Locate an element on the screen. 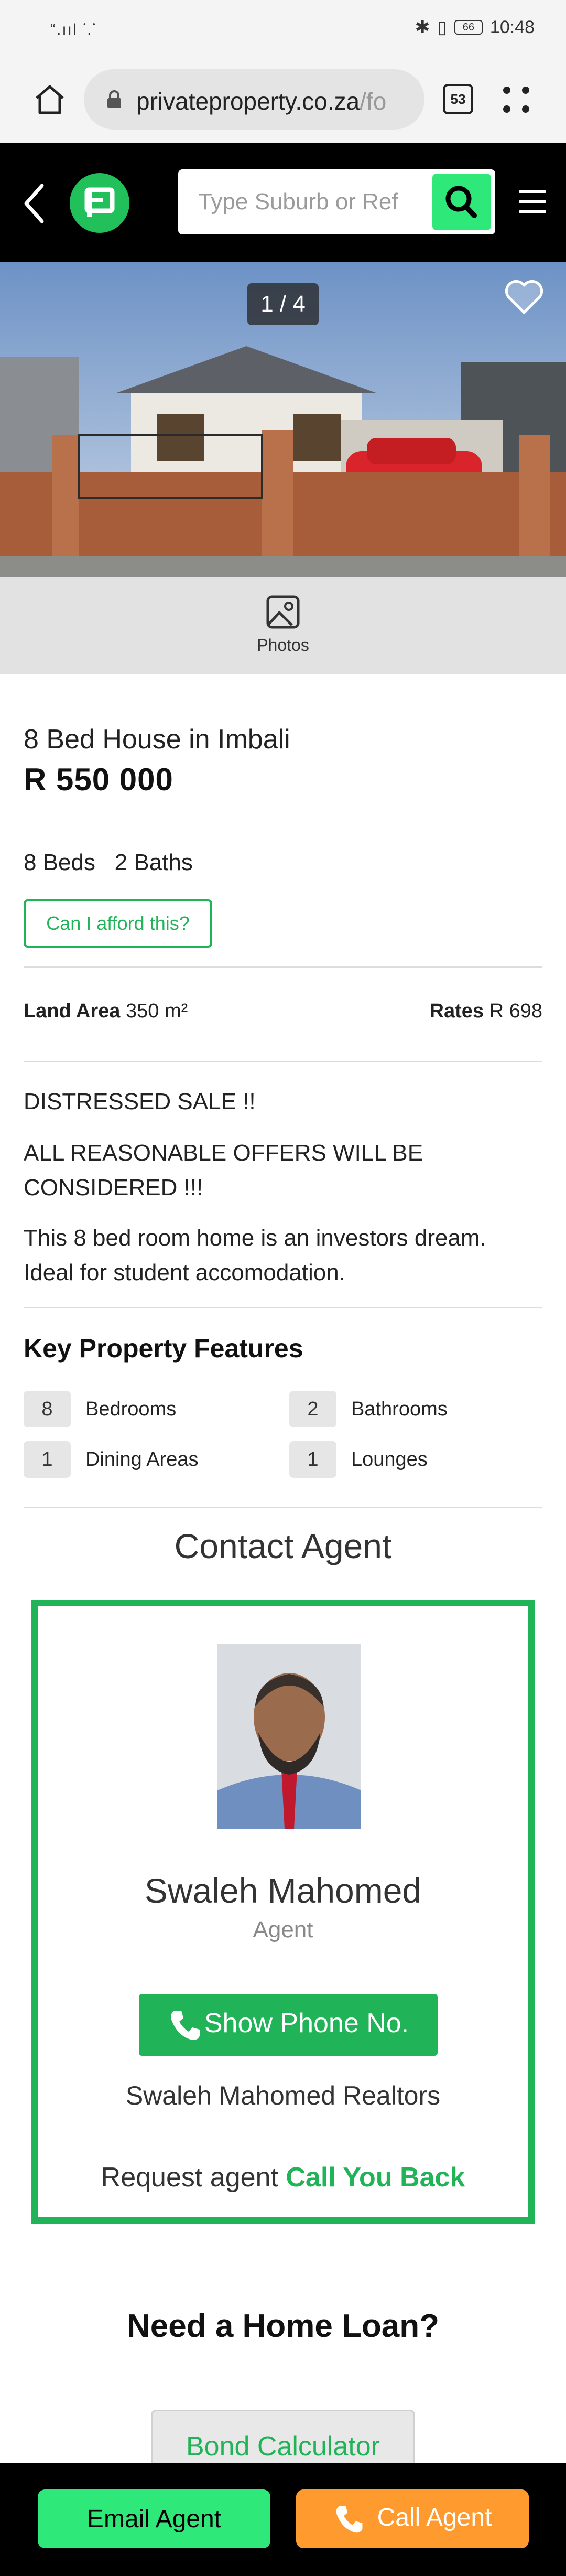 The image size is (566, 2576). show-phone-button: Show Phone No. is located at coordinates (288, 2025).